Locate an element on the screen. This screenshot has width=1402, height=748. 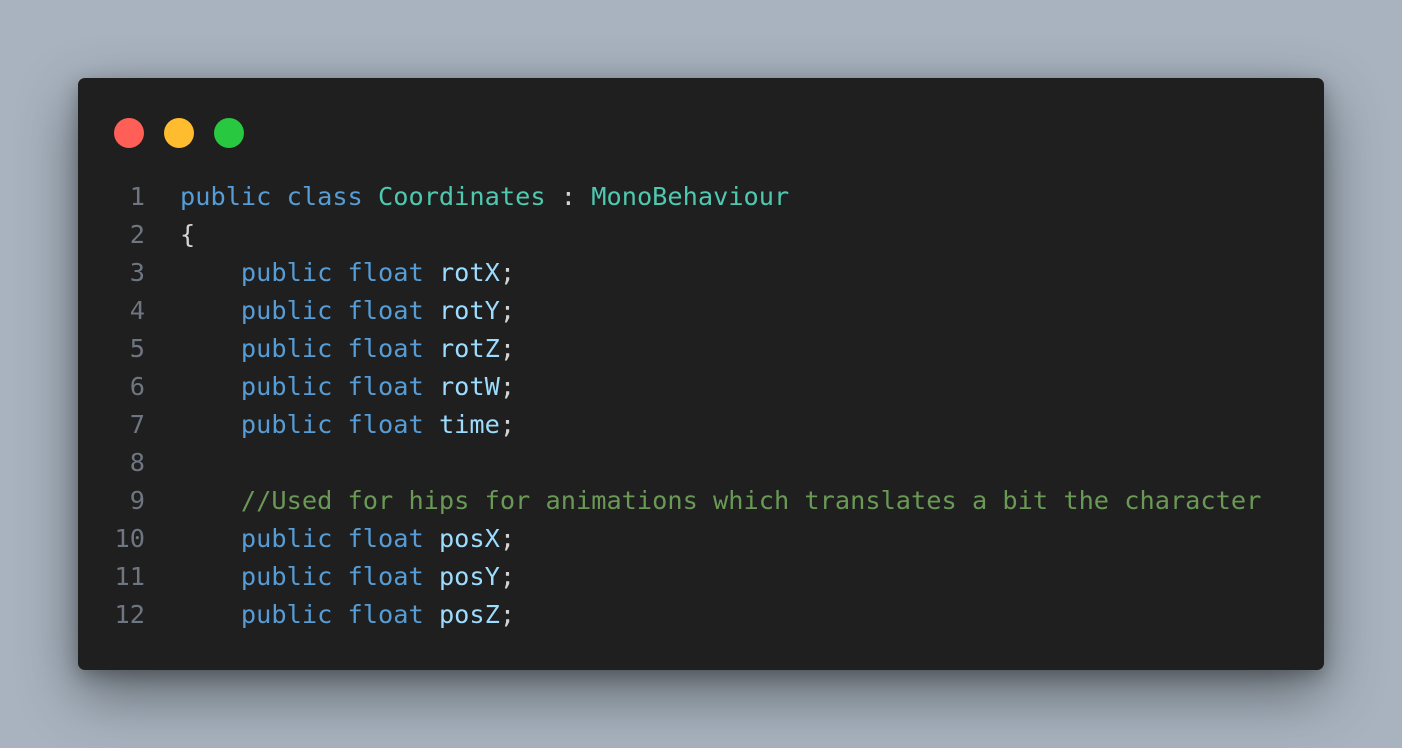
line-content: public float rotY; is located at coordinates (347, 311).